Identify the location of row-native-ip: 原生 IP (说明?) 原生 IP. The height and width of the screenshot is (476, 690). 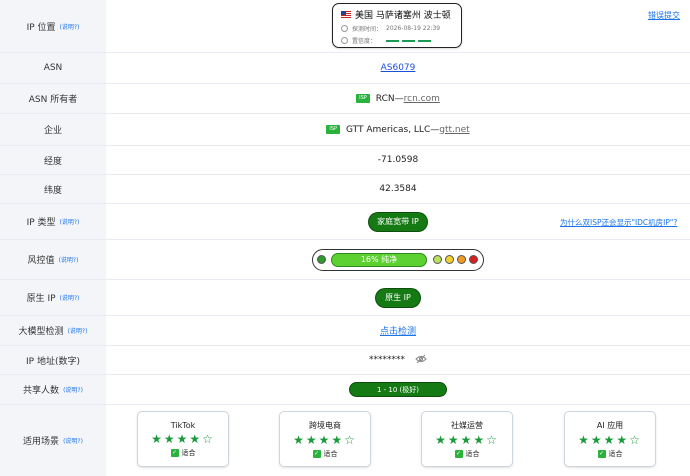
(345, 298).